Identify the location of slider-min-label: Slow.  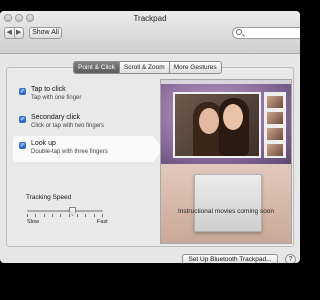
(33, 222).